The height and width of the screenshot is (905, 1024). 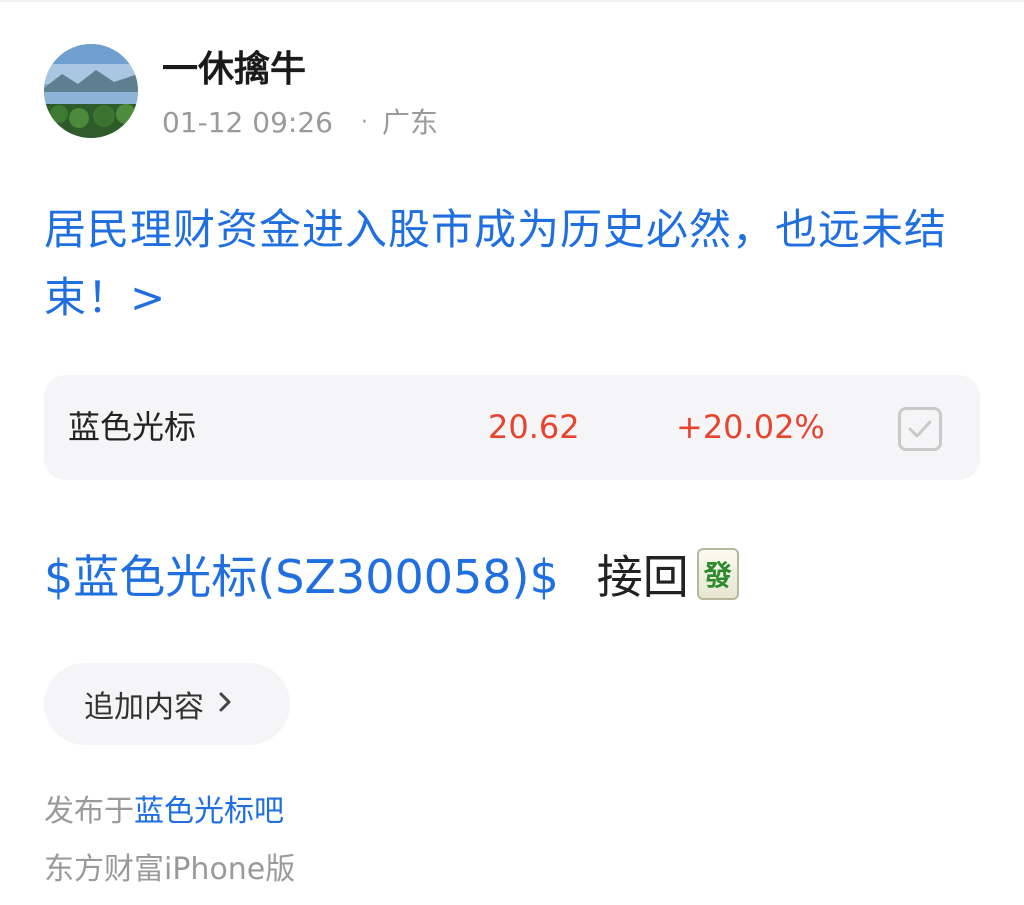 I want to click on post-meta: 01-12 09:26 · 广东, so click(x=300, y=123).